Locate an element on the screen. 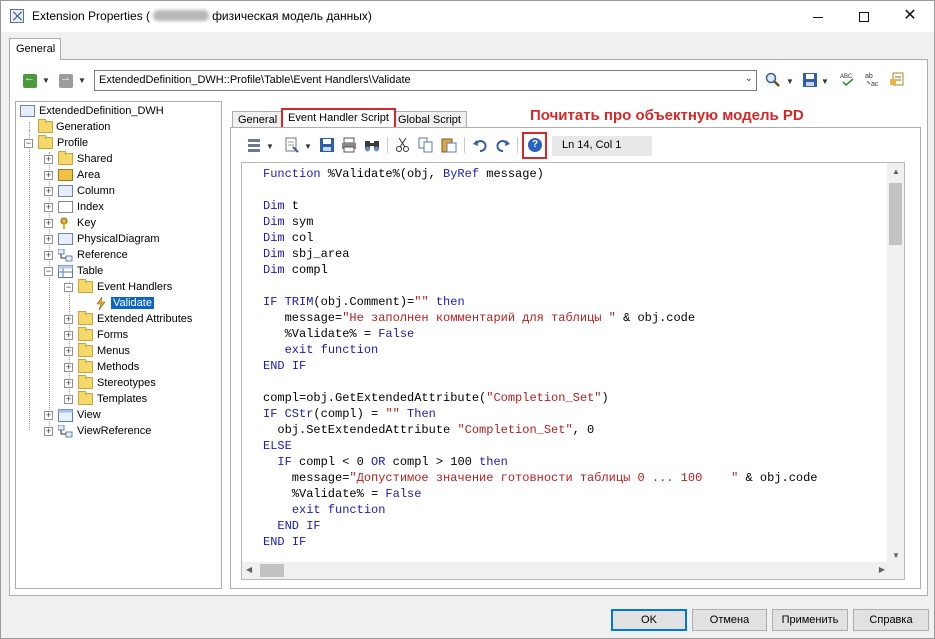 The width and height of the screenshot is (935, 639). extension-icon is located at coordinates (27, 111).